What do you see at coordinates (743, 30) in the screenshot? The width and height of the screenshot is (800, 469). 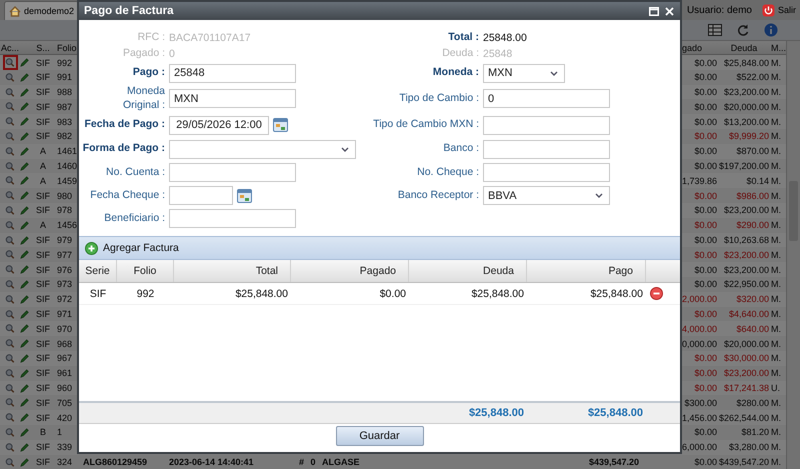 I see `refresh-icon` at bounding box center [743, 30].